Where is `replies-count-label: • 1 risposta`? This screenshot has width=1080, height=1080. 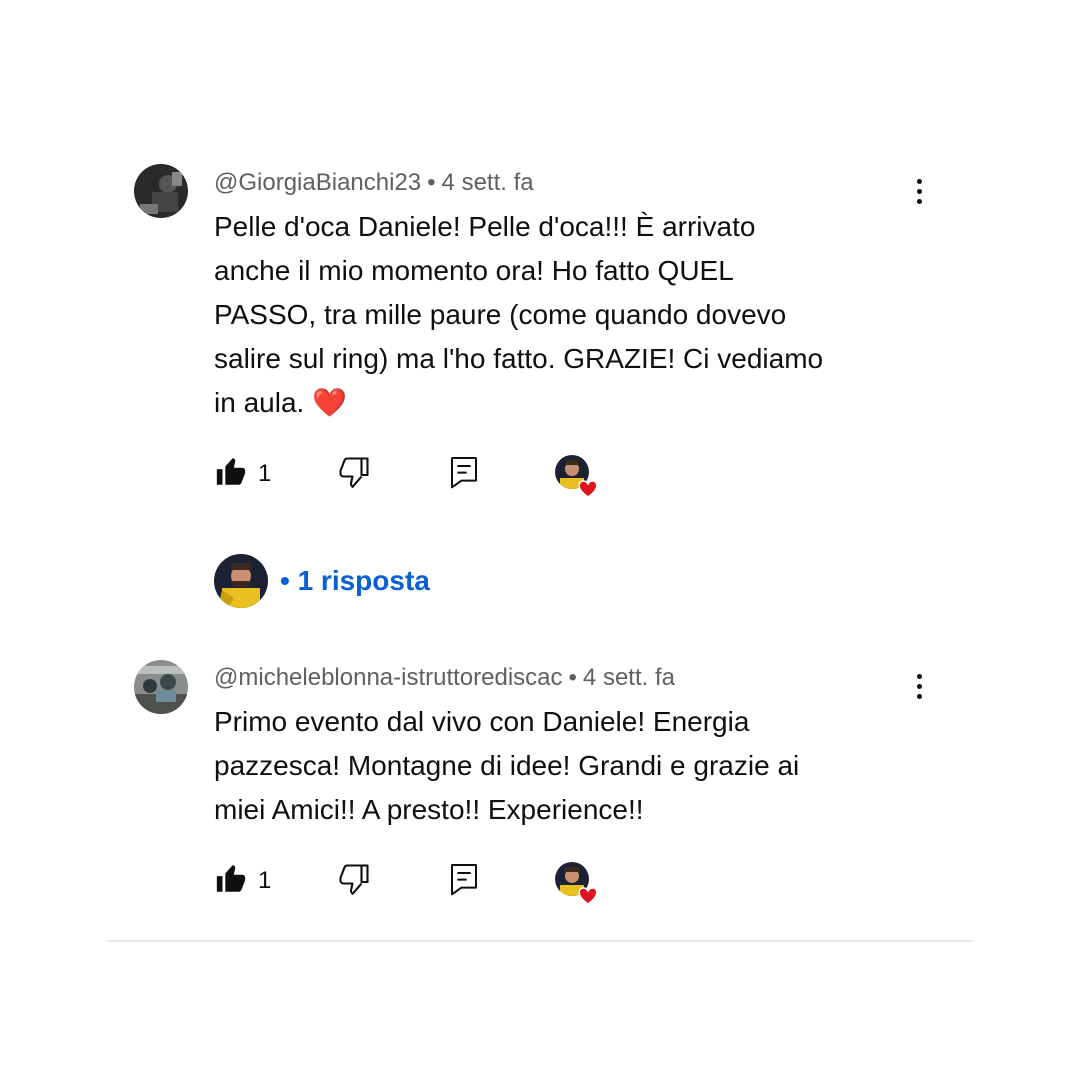
replies-count-label: • 1 risposta is located at coordinates (355, 581).